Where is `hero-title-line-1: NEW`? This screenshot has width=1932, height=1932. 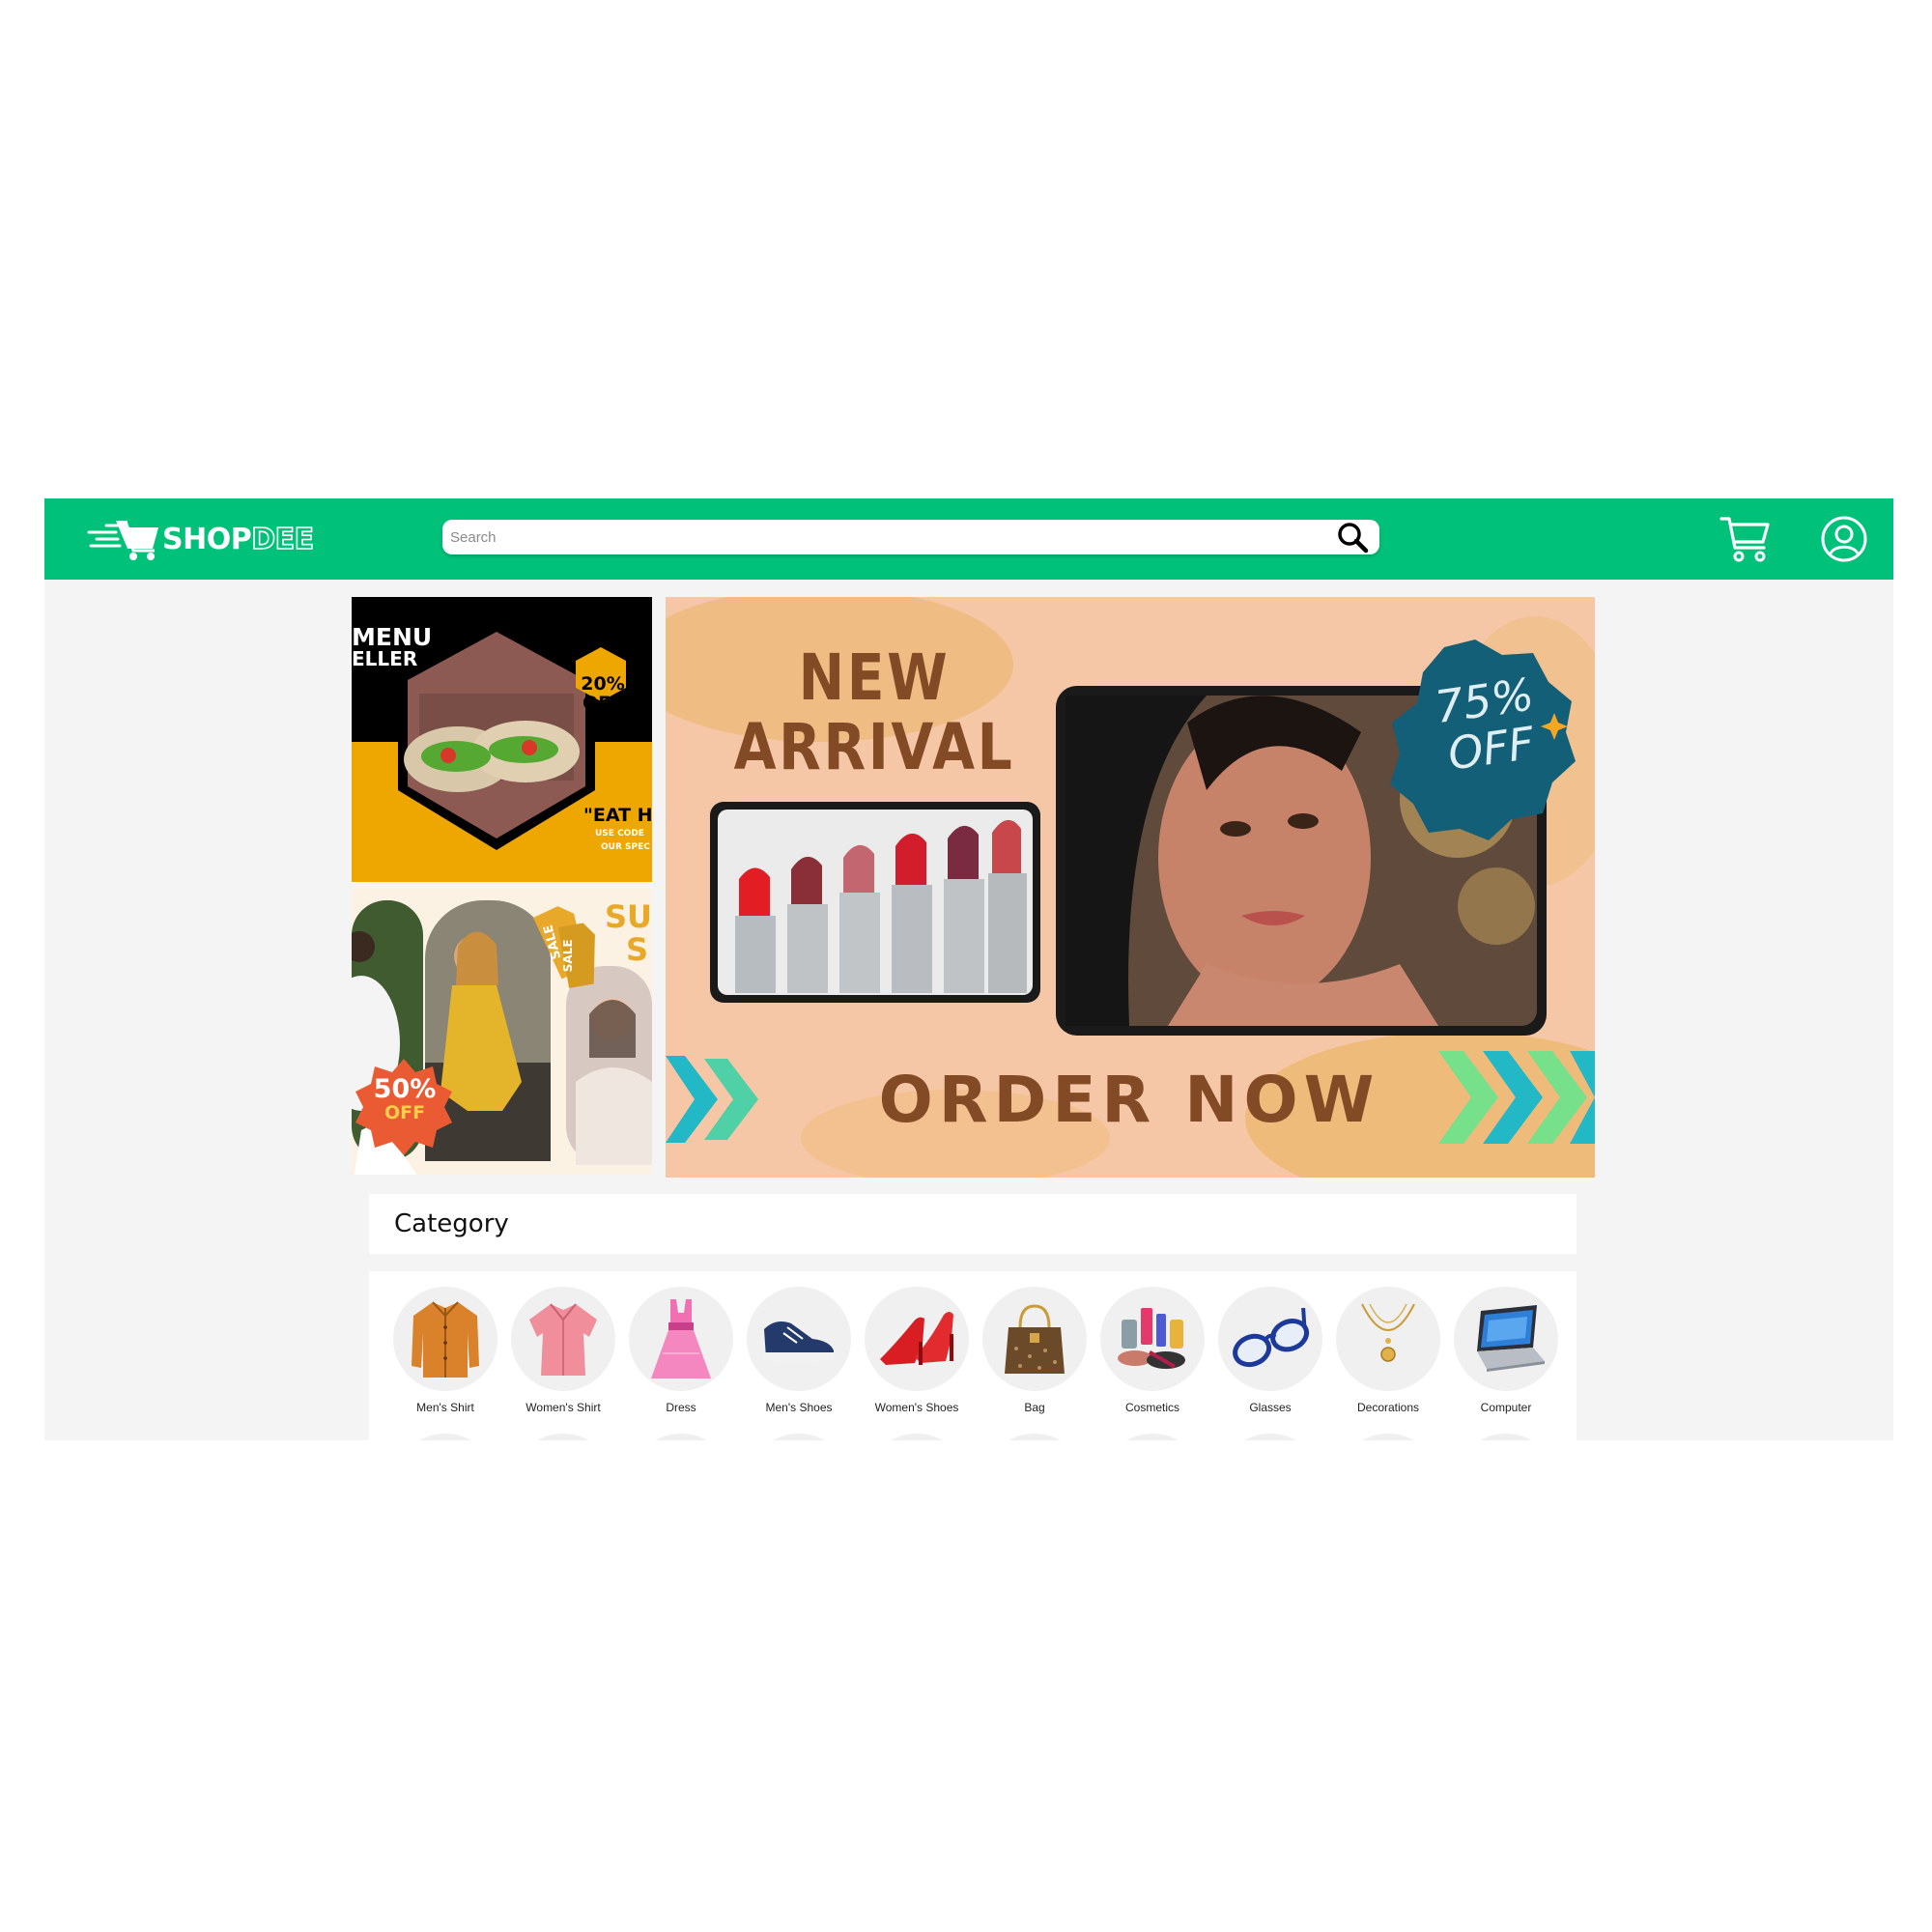 hero-title-line-1: NEW is located at coordinates (874, 677).